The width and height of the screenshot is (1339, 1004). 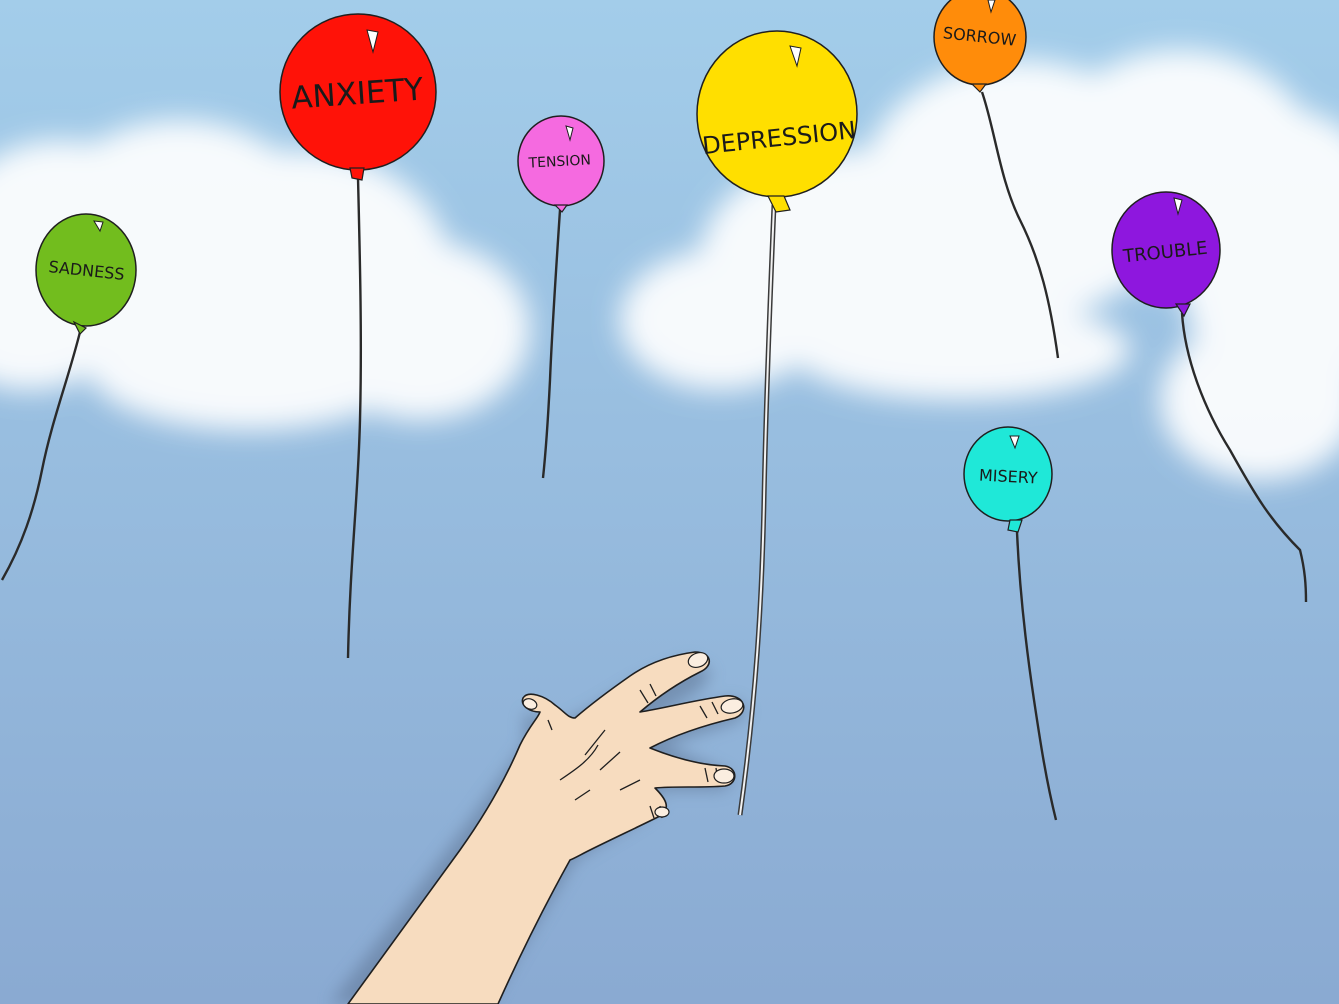 What do you see at coordinates (1009, 476) in the screenshot?
I see `misery-label: MISERY` at bounding box center [1009, 476].